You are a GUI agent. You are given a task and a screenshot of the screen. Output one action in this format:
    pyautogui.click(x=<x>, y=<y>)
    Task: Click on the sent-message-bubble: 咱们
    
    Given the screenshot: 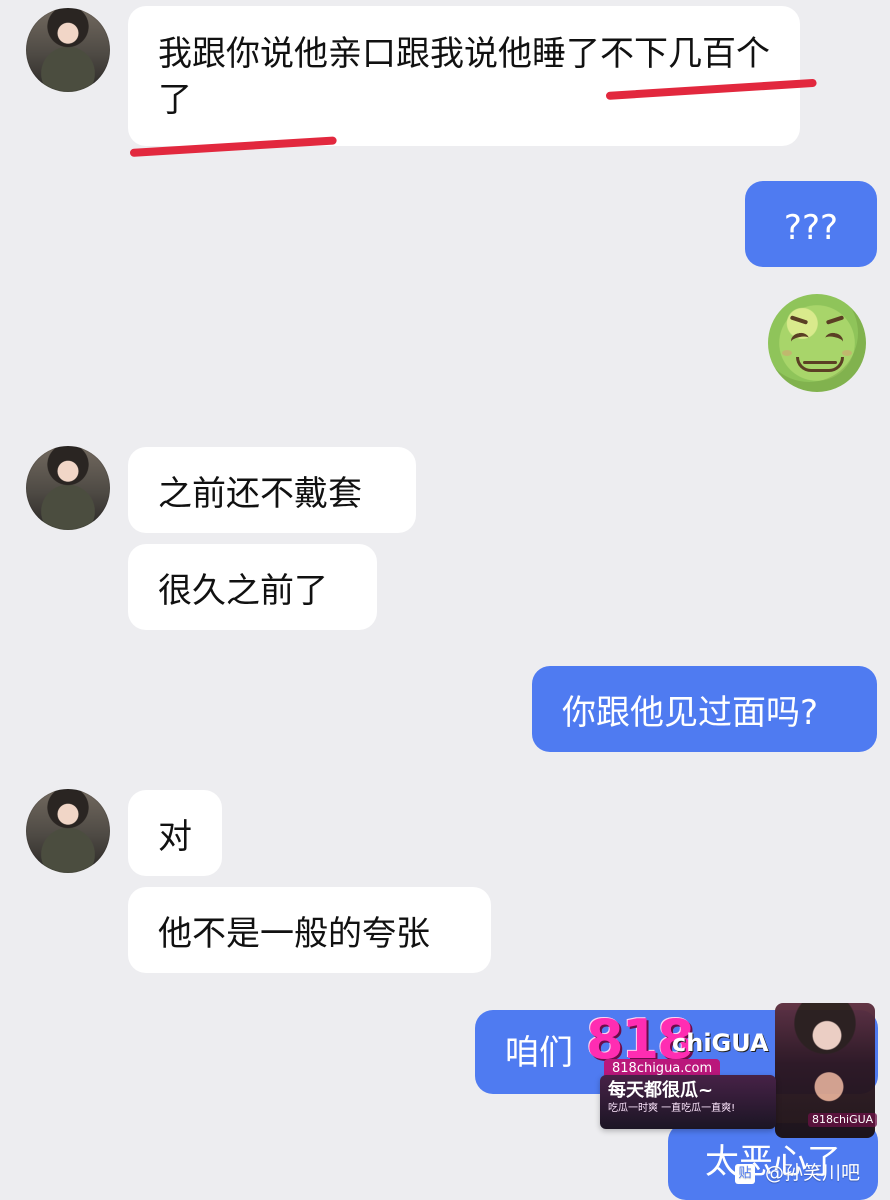 What is the action you would take?
    pyautogui.click(x=676, y=1052)
    